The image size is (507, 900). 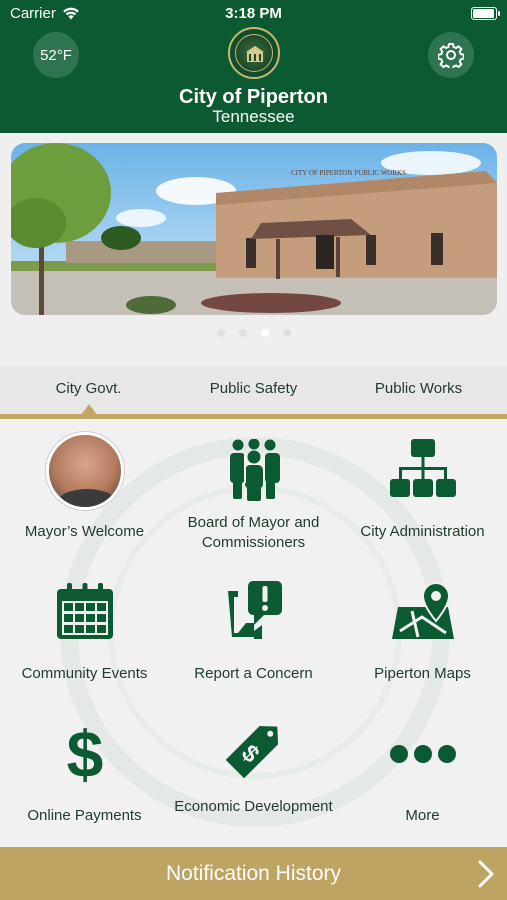 I want to click on tab-public-works: Public Works, so click(x=418, y=388).